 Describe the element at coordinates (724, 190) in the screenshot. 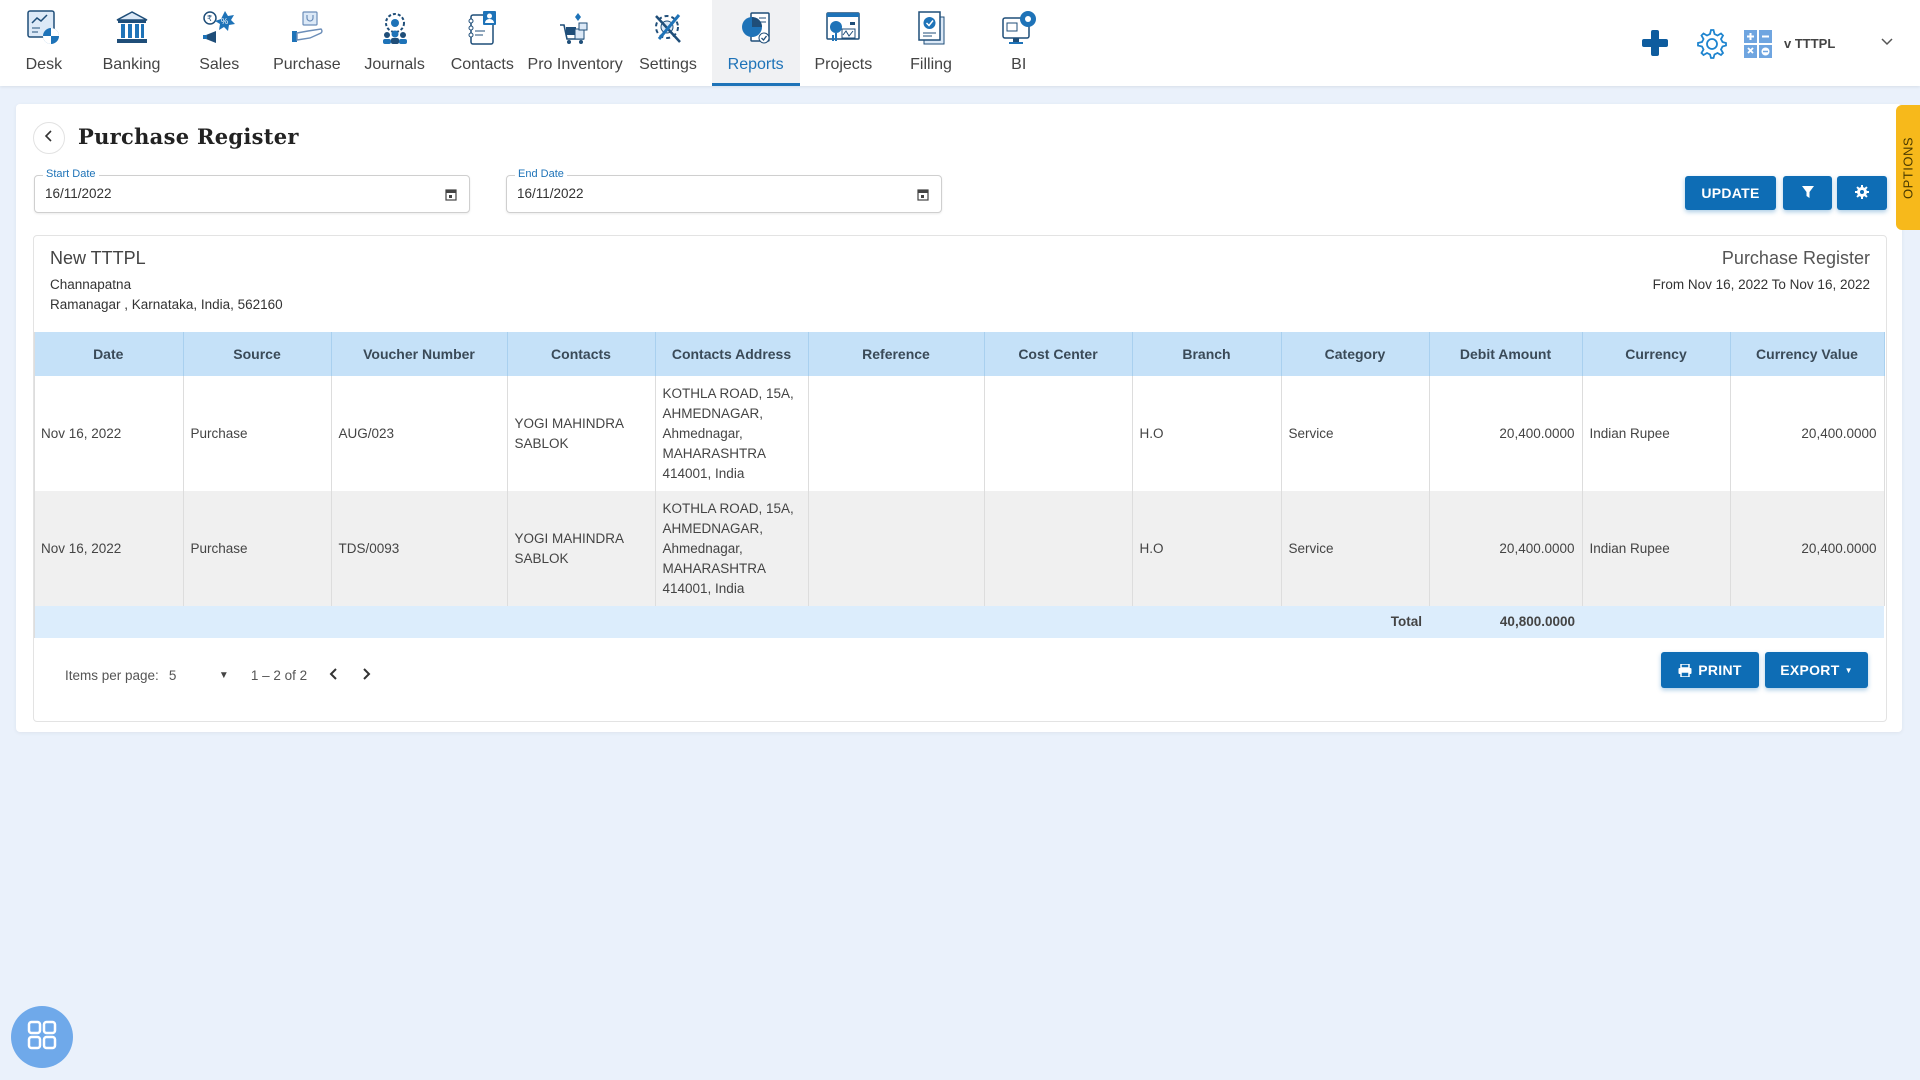

I see `end-date-field: End Date 16/11/2022` at that location.